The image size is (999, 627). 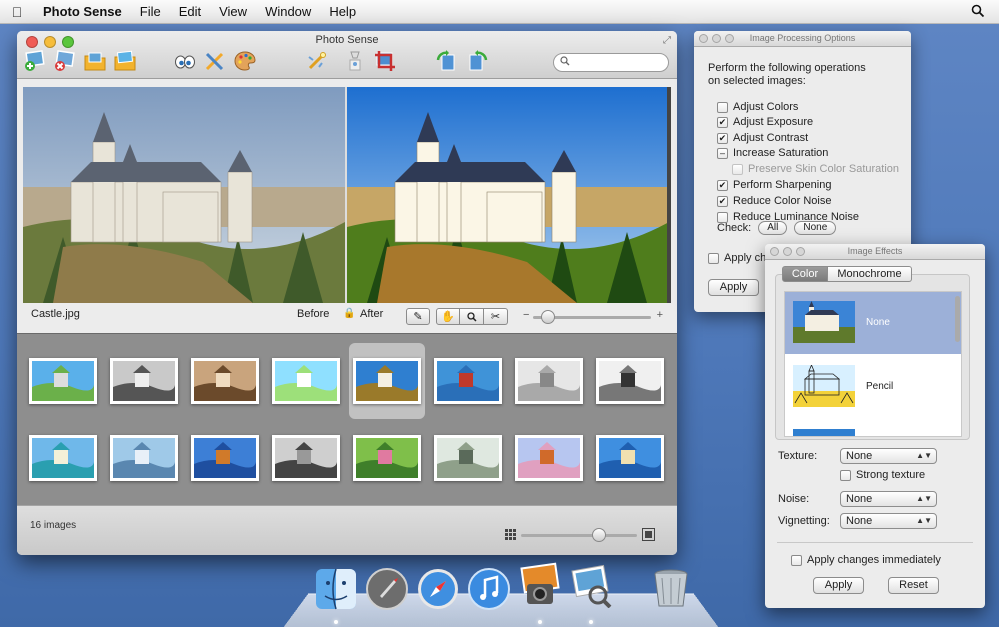 I want to click on apply-immediately-row: Apply changes immediately, so click(x=866, y=560).